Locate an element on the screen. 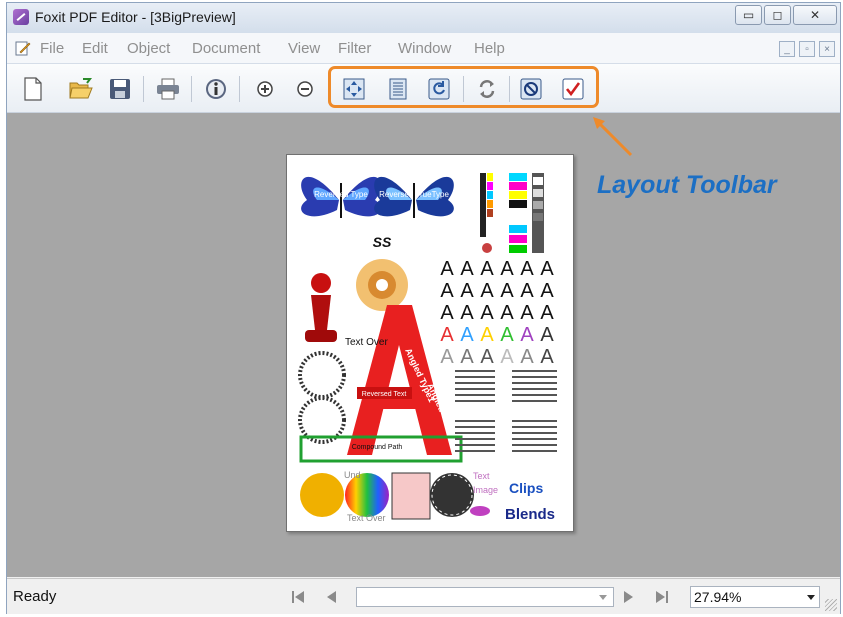  menu-document: Document is located at coordinates (226, 48).